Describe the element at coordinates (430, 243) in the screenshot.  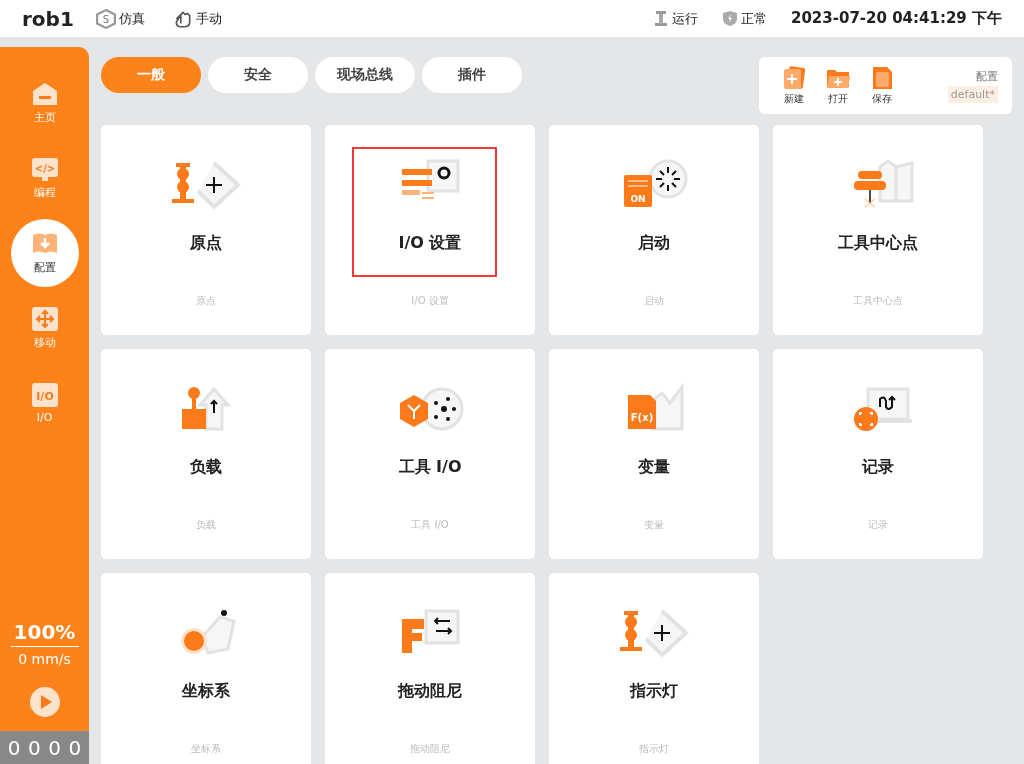
I see `tile-title: I/O 设置` at that location.